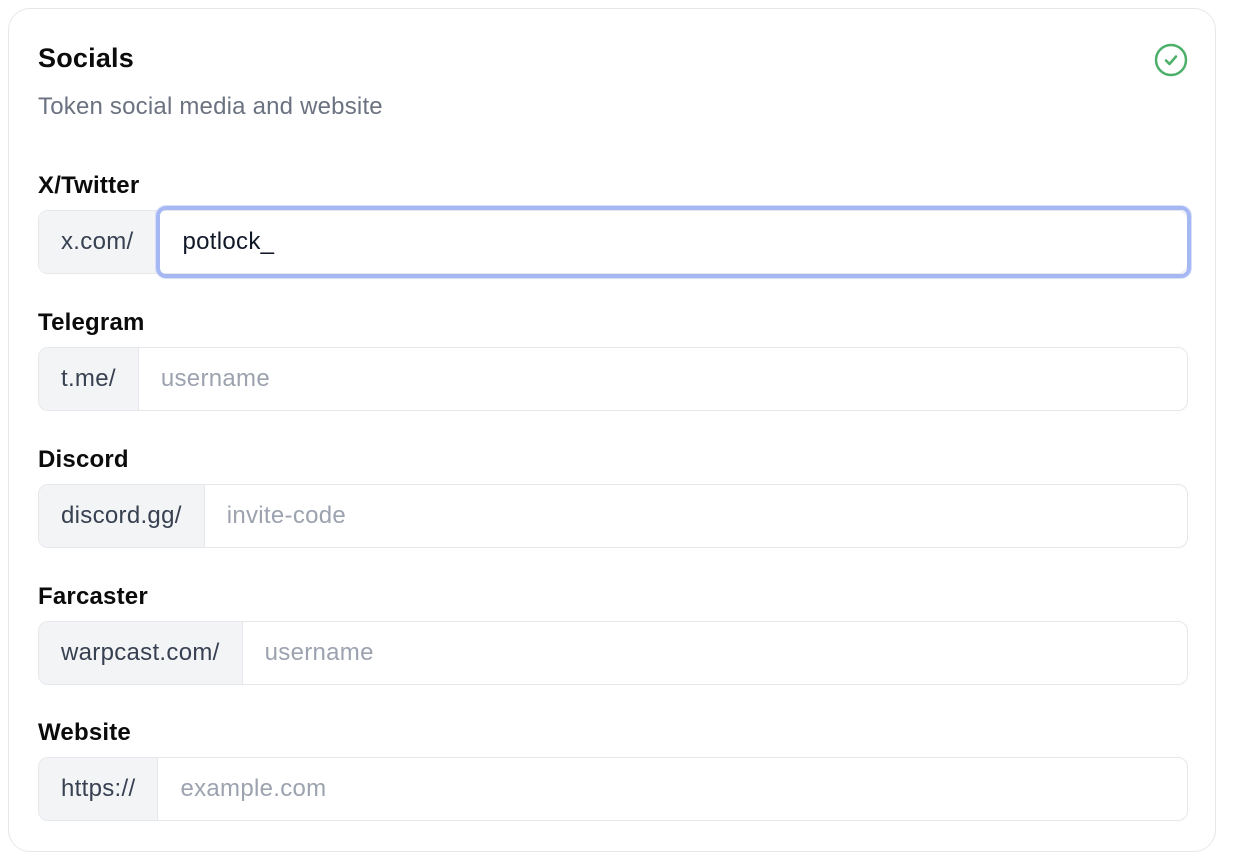 Image resolution: width=1252 pixels, height=866 pixels. Describe the element at coordinates (662, 379) in the screenshot. I see `telegram-input` at that location.